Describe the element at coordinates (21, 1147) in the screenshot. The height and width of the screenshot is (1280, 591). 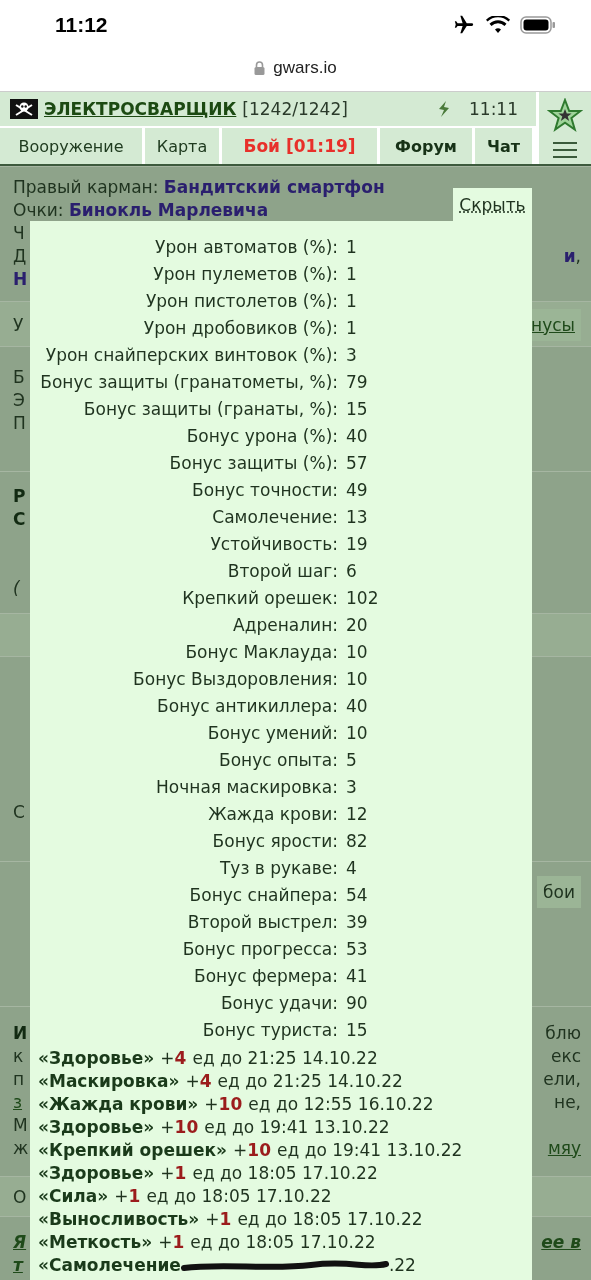
I see `page-text: ж` at that location.